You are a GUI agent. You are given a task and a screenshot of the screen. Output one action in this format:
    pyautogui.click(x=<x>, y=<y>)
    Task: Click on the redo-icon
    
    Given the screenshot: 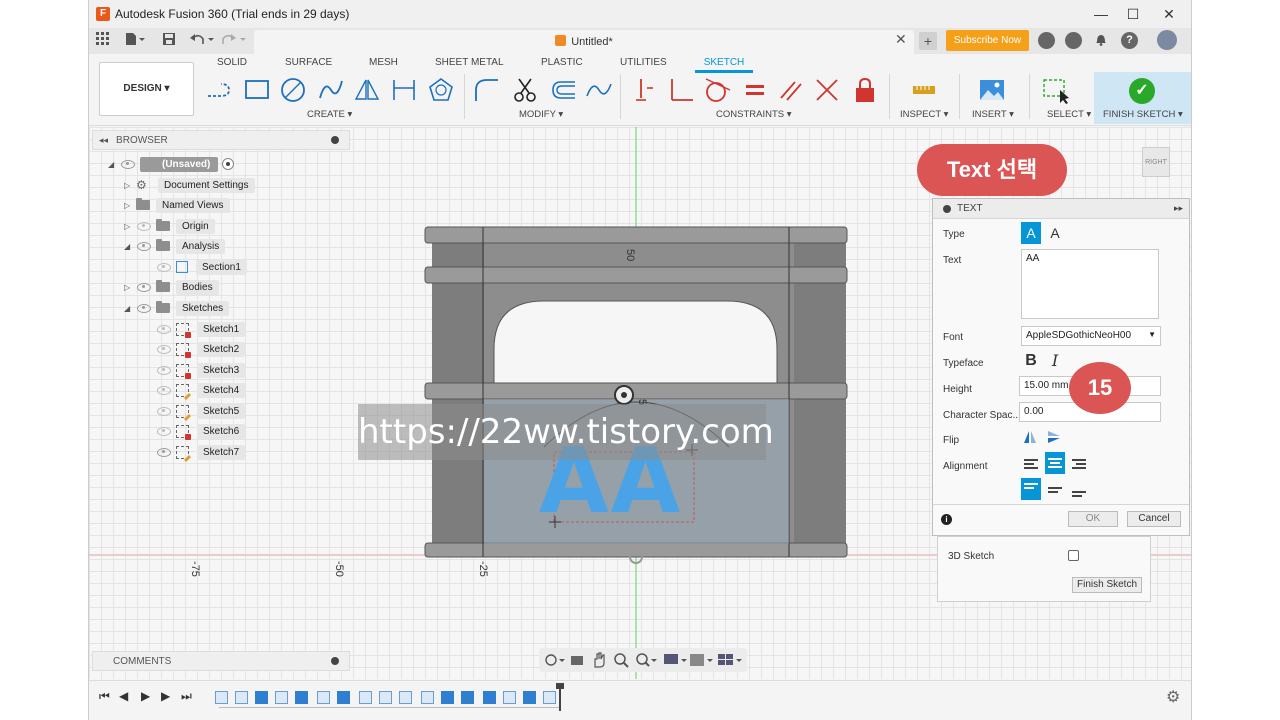 What is the action you would take?
    pyautogui.click(x=234, y=41)
    